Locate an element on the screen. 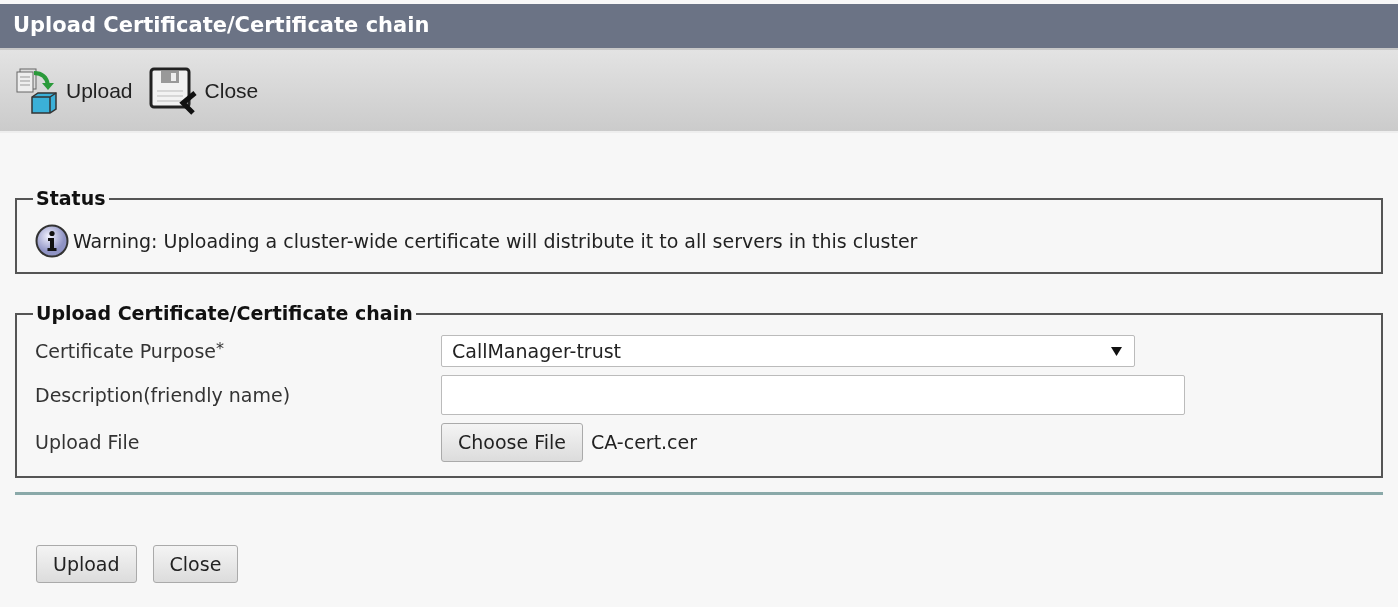  floppy-disk-icon is located at coordinates (173, 90).